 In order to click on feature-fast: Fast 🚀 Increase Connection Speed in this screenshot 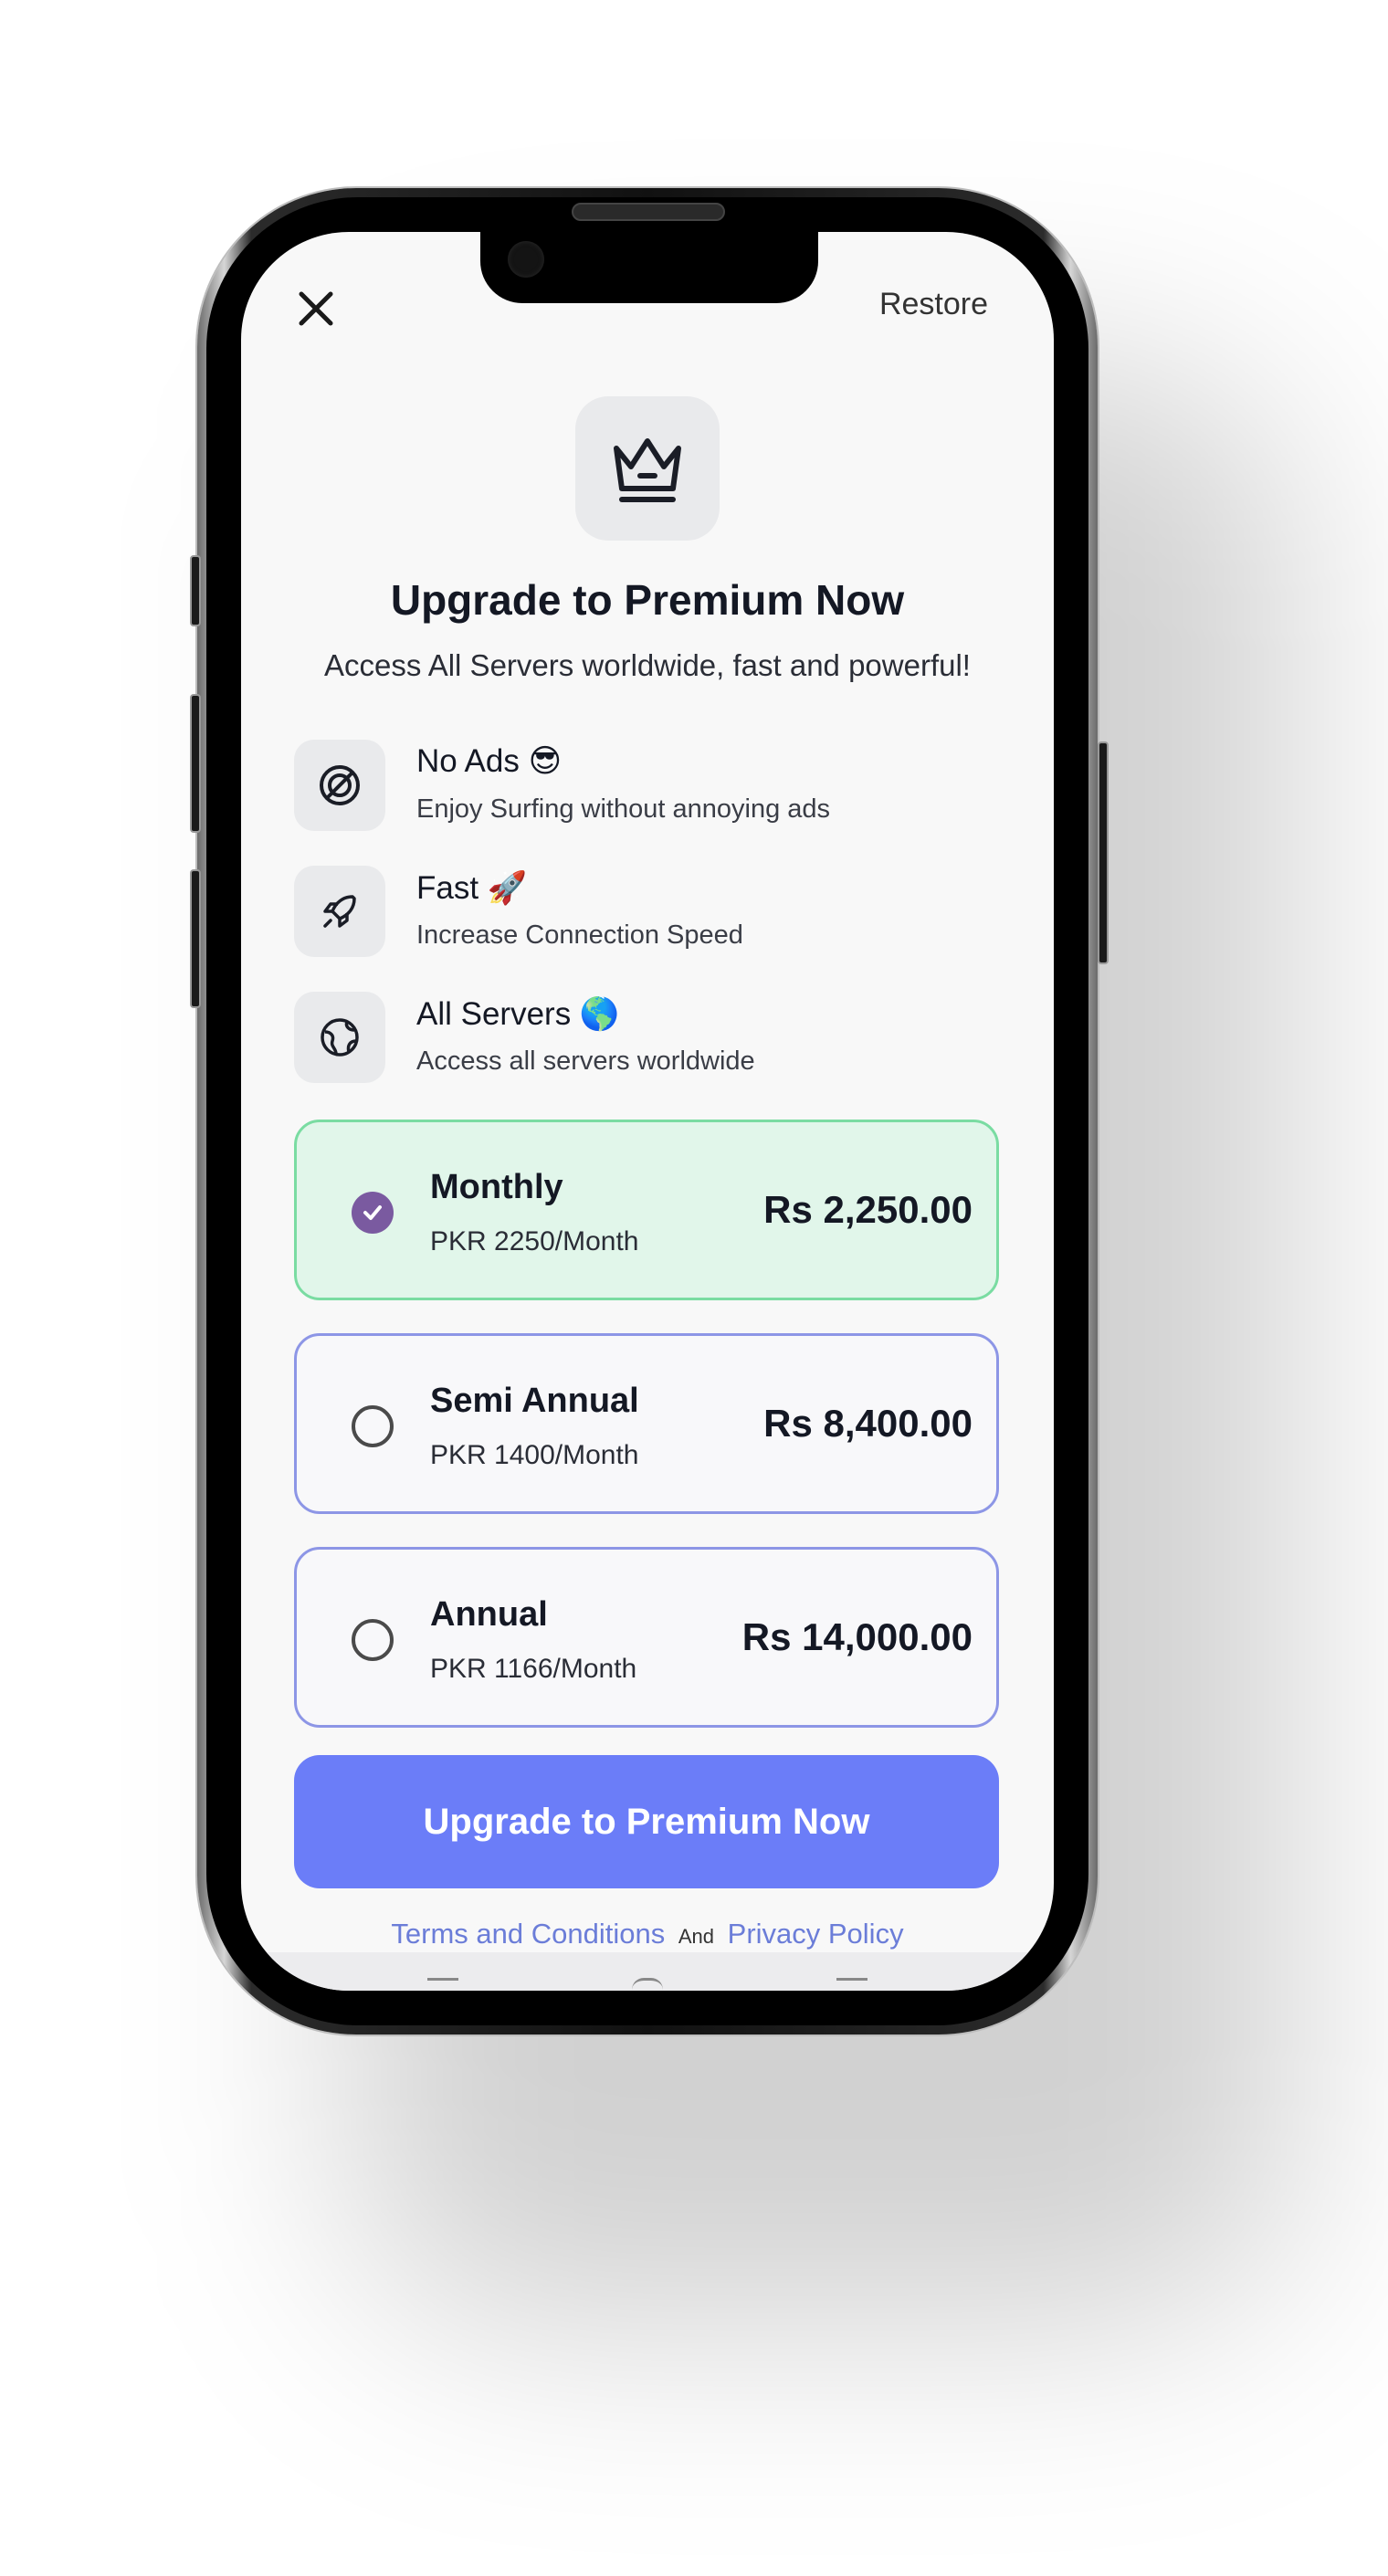, I will do `click(650, 911)`.